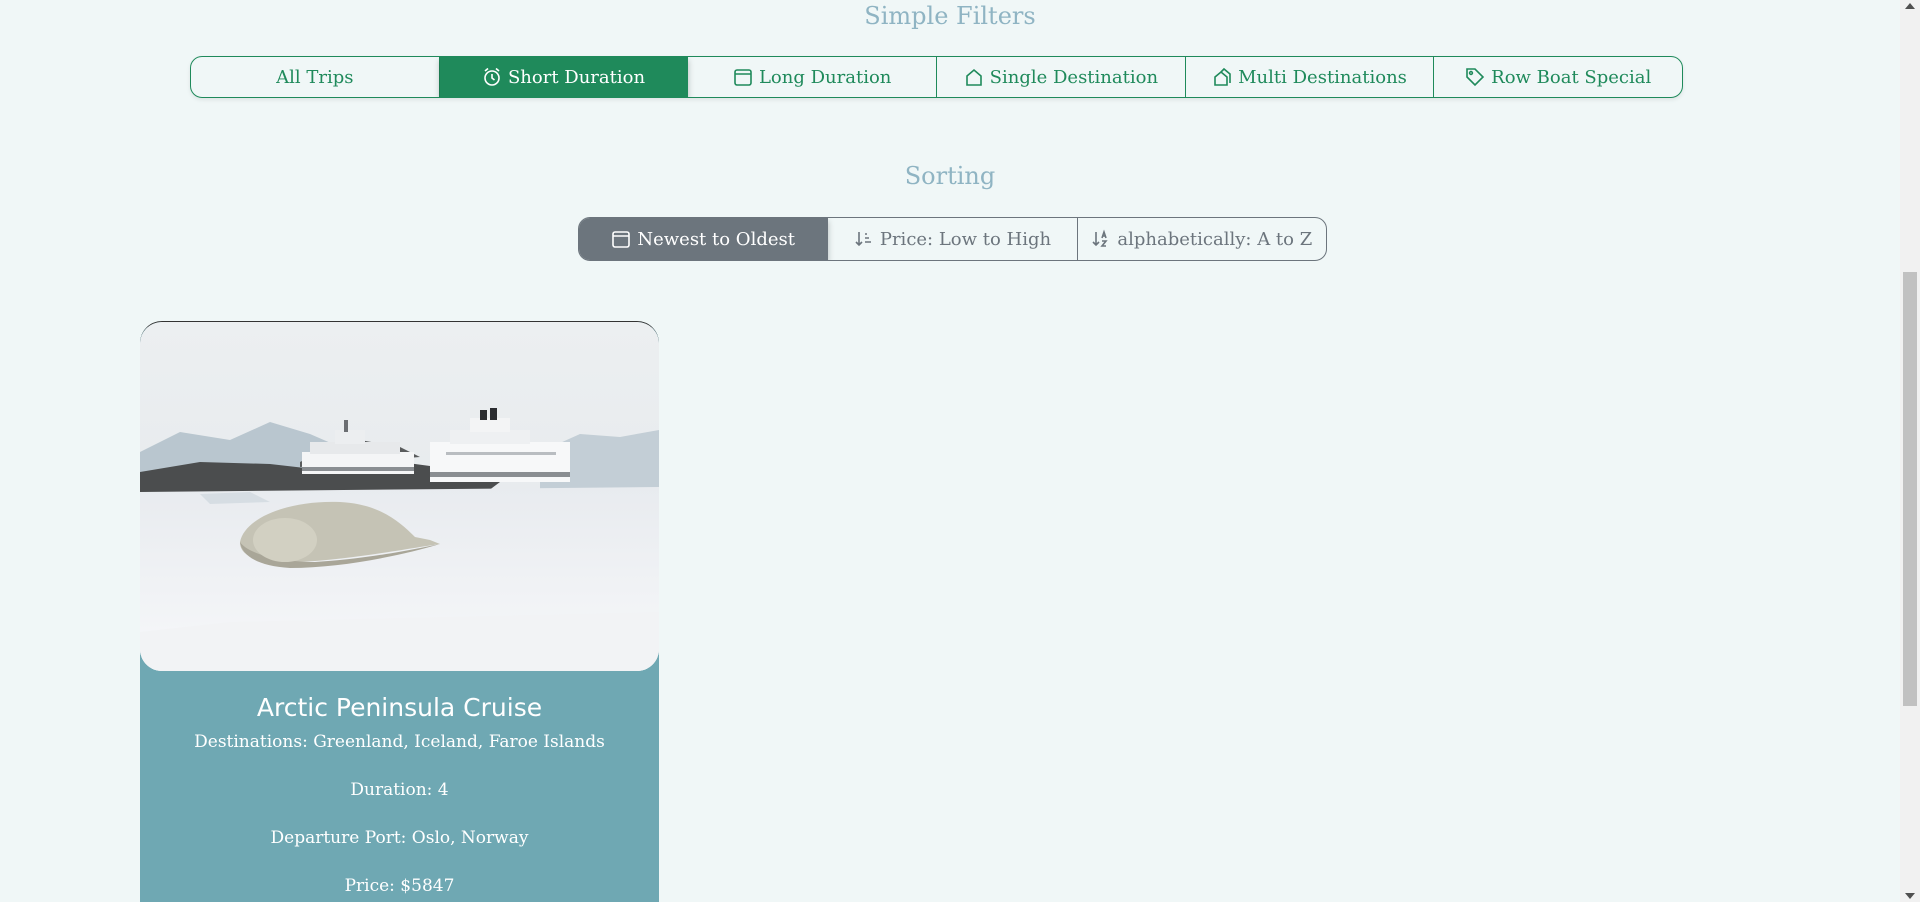 The height and width of the screenshot is (902, 1920). What do you see at coordinates (1910, 6) in the screenshot?
I see `scroll-up-icon` at bounding box center [1910, 6].